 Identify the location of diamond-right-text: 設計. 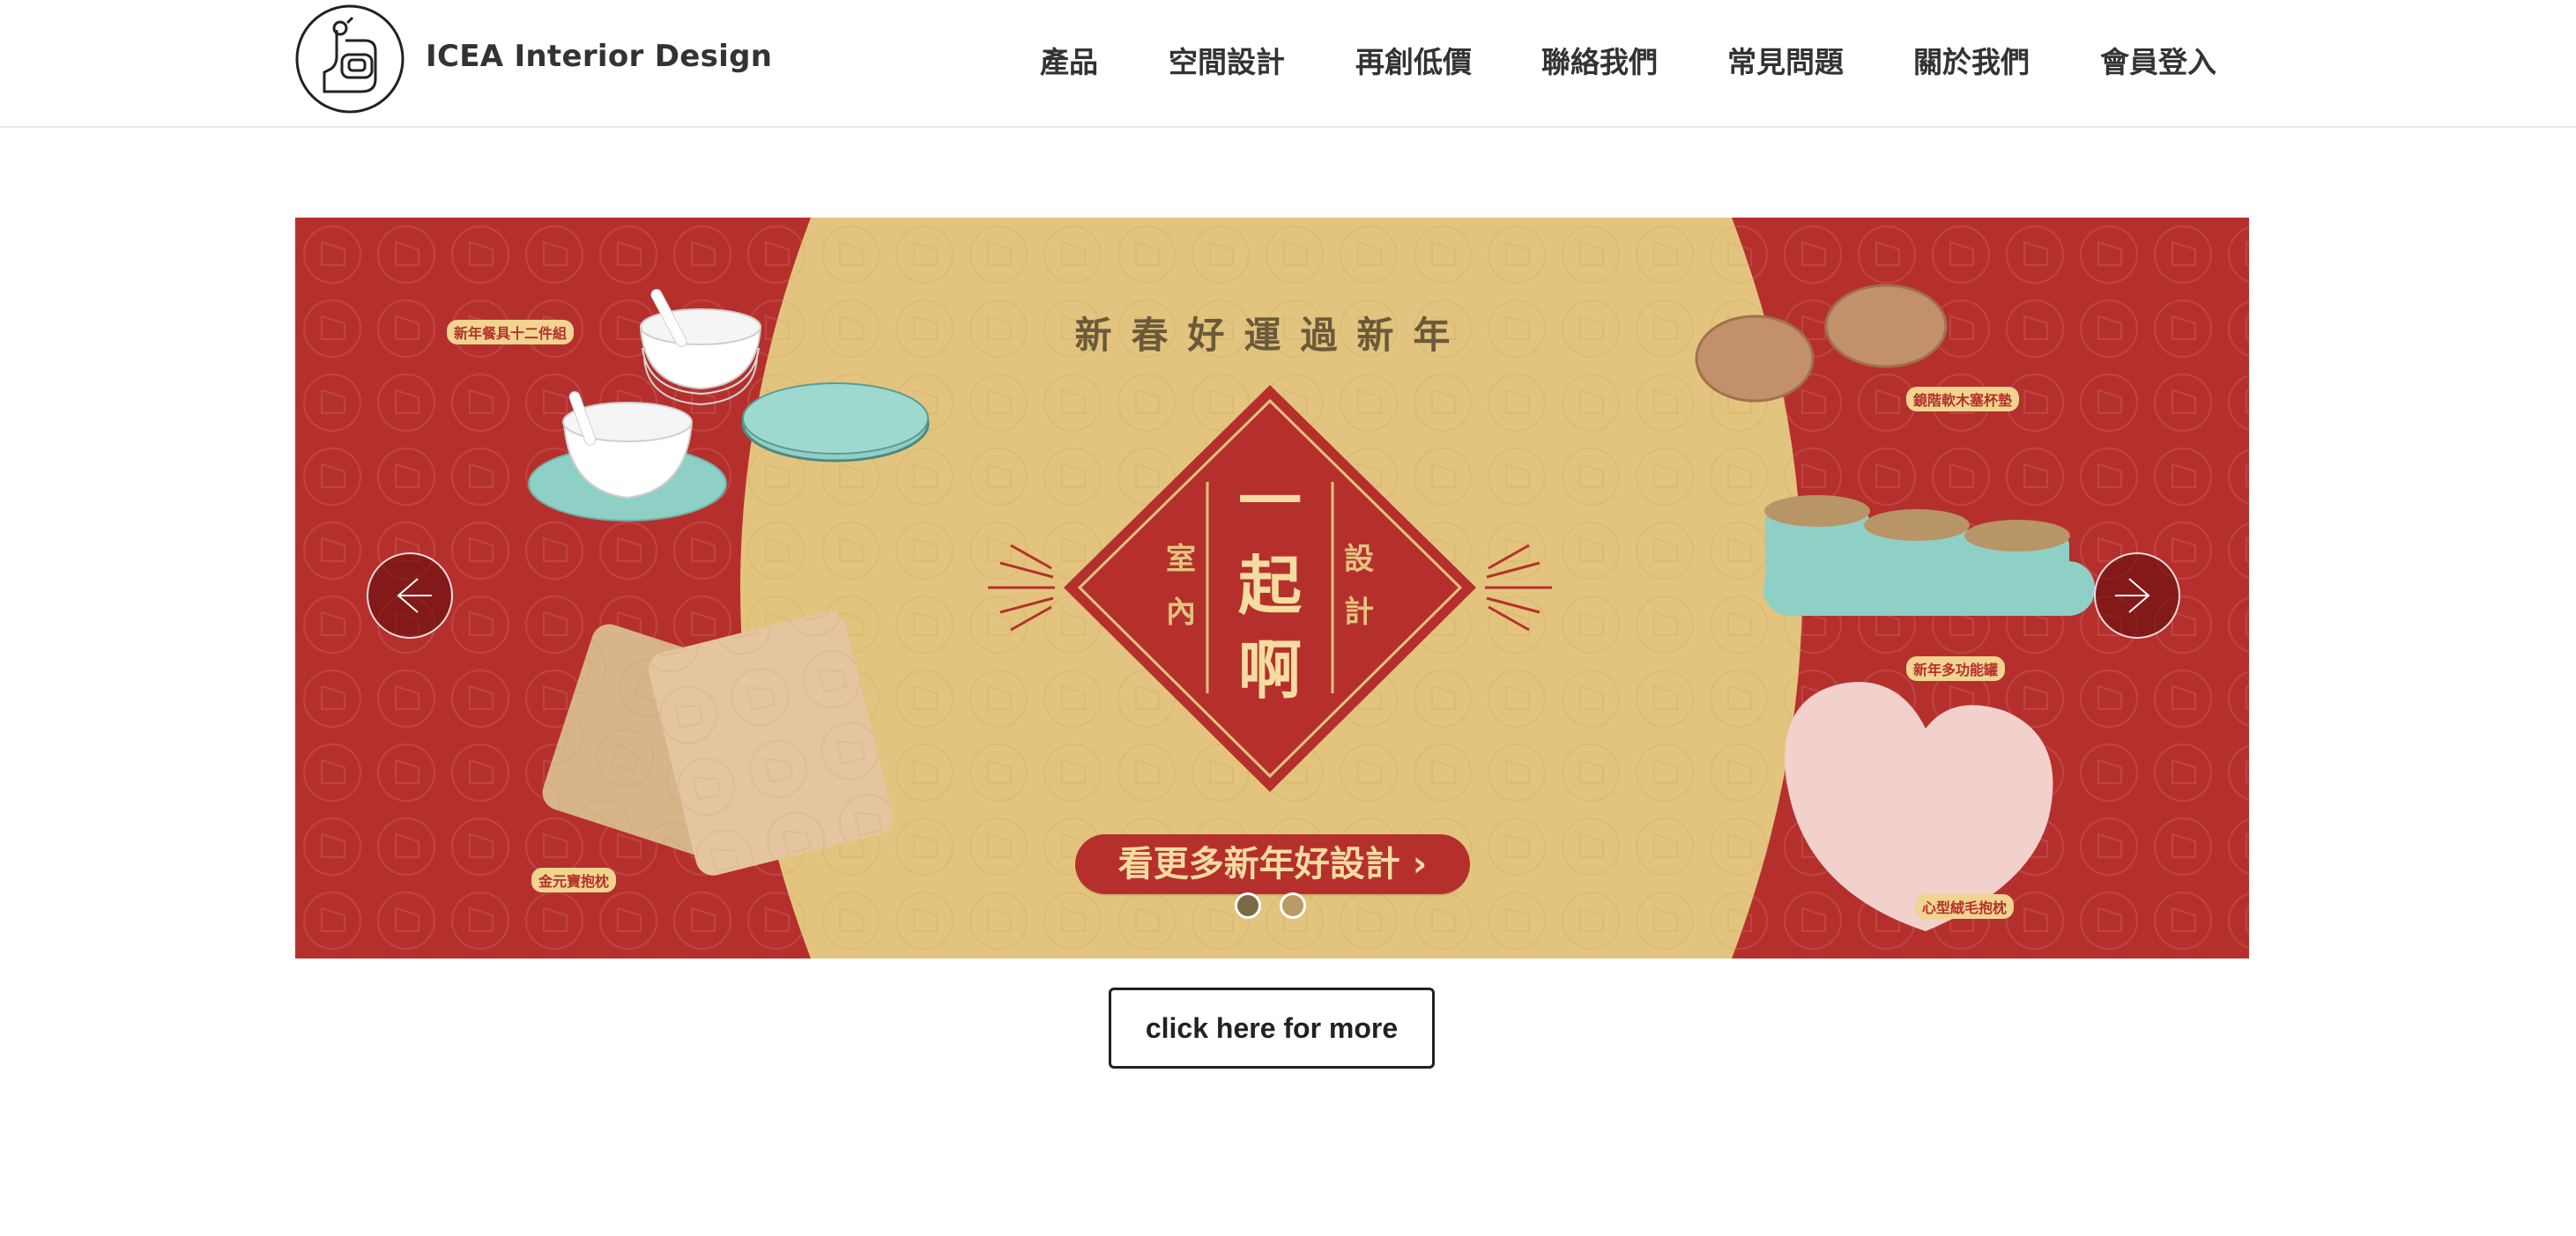
(1359, 586).